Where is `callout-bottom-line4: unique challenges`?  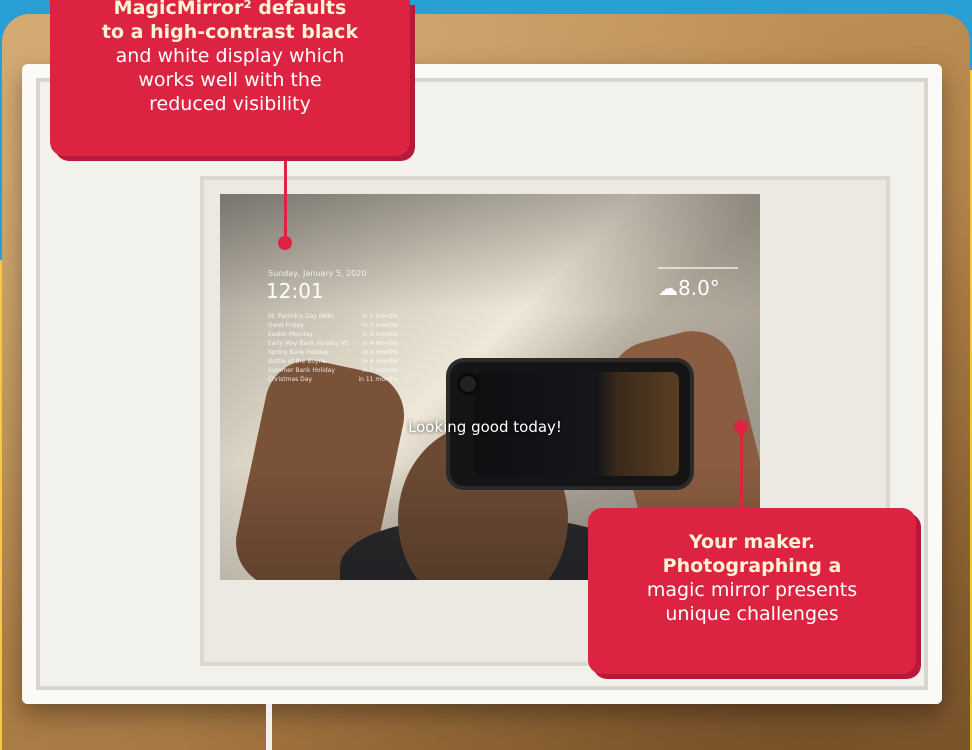
callout-bottom-line4: unique challenges is located at coordinates (752, 614).